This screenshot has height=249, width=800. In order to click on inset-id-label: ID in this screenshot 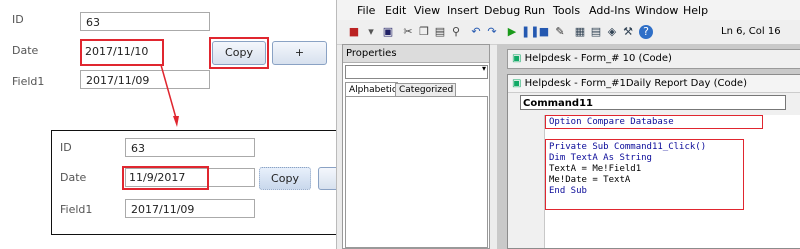, I will do `click(66, 147)`.